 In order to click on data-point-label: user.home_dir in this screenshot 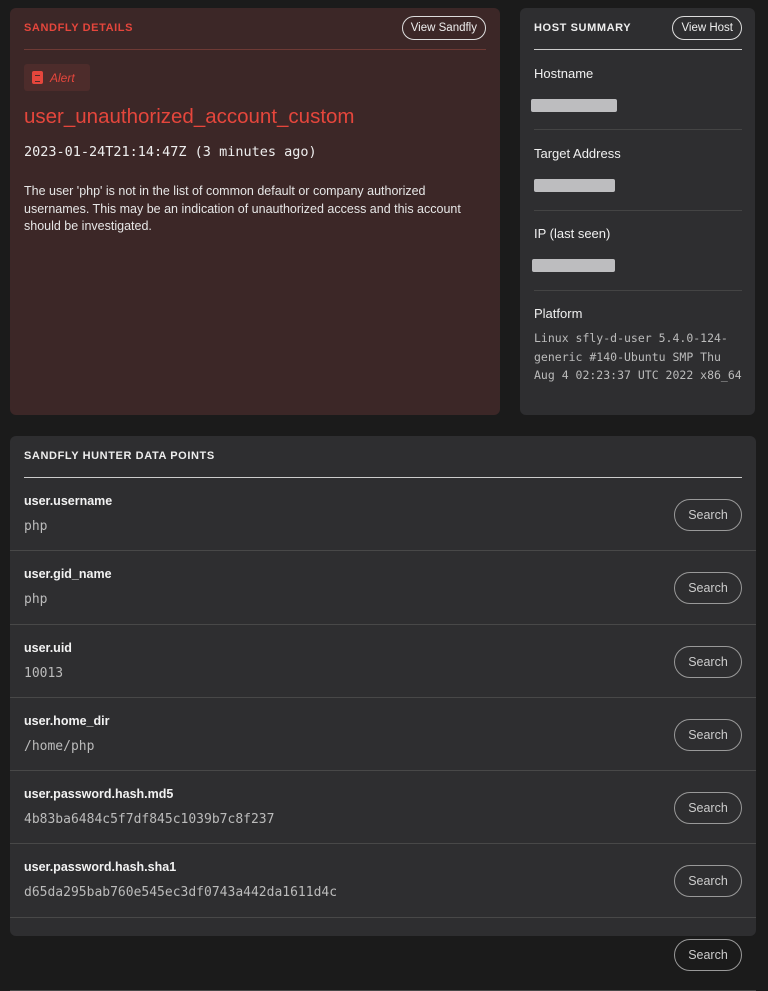, I will do `click(67, 720)`.